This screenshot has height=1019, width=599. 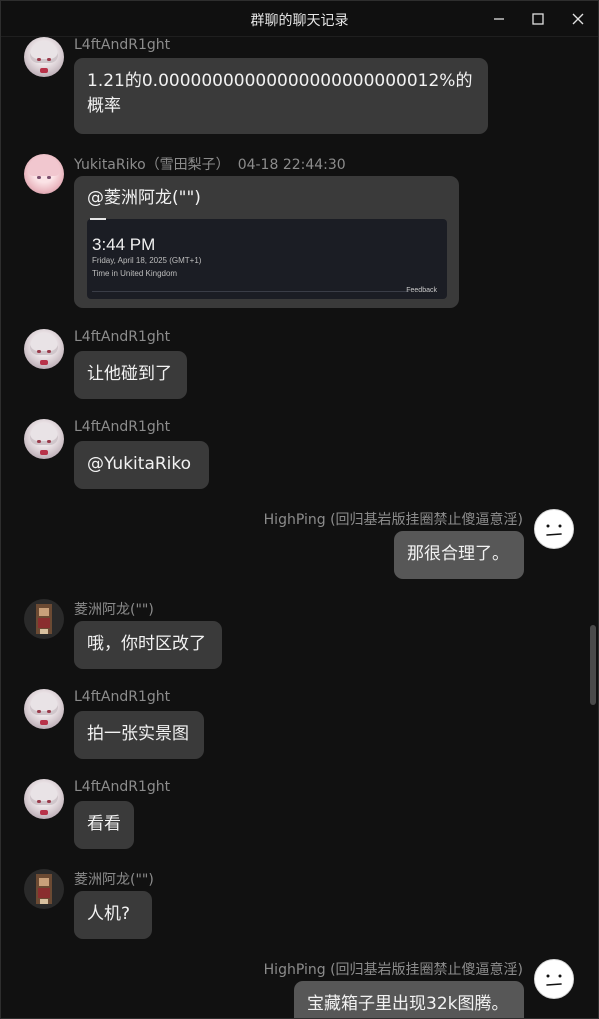 I want to click on message-bubble: 人机?, so click(x=113, y=915).